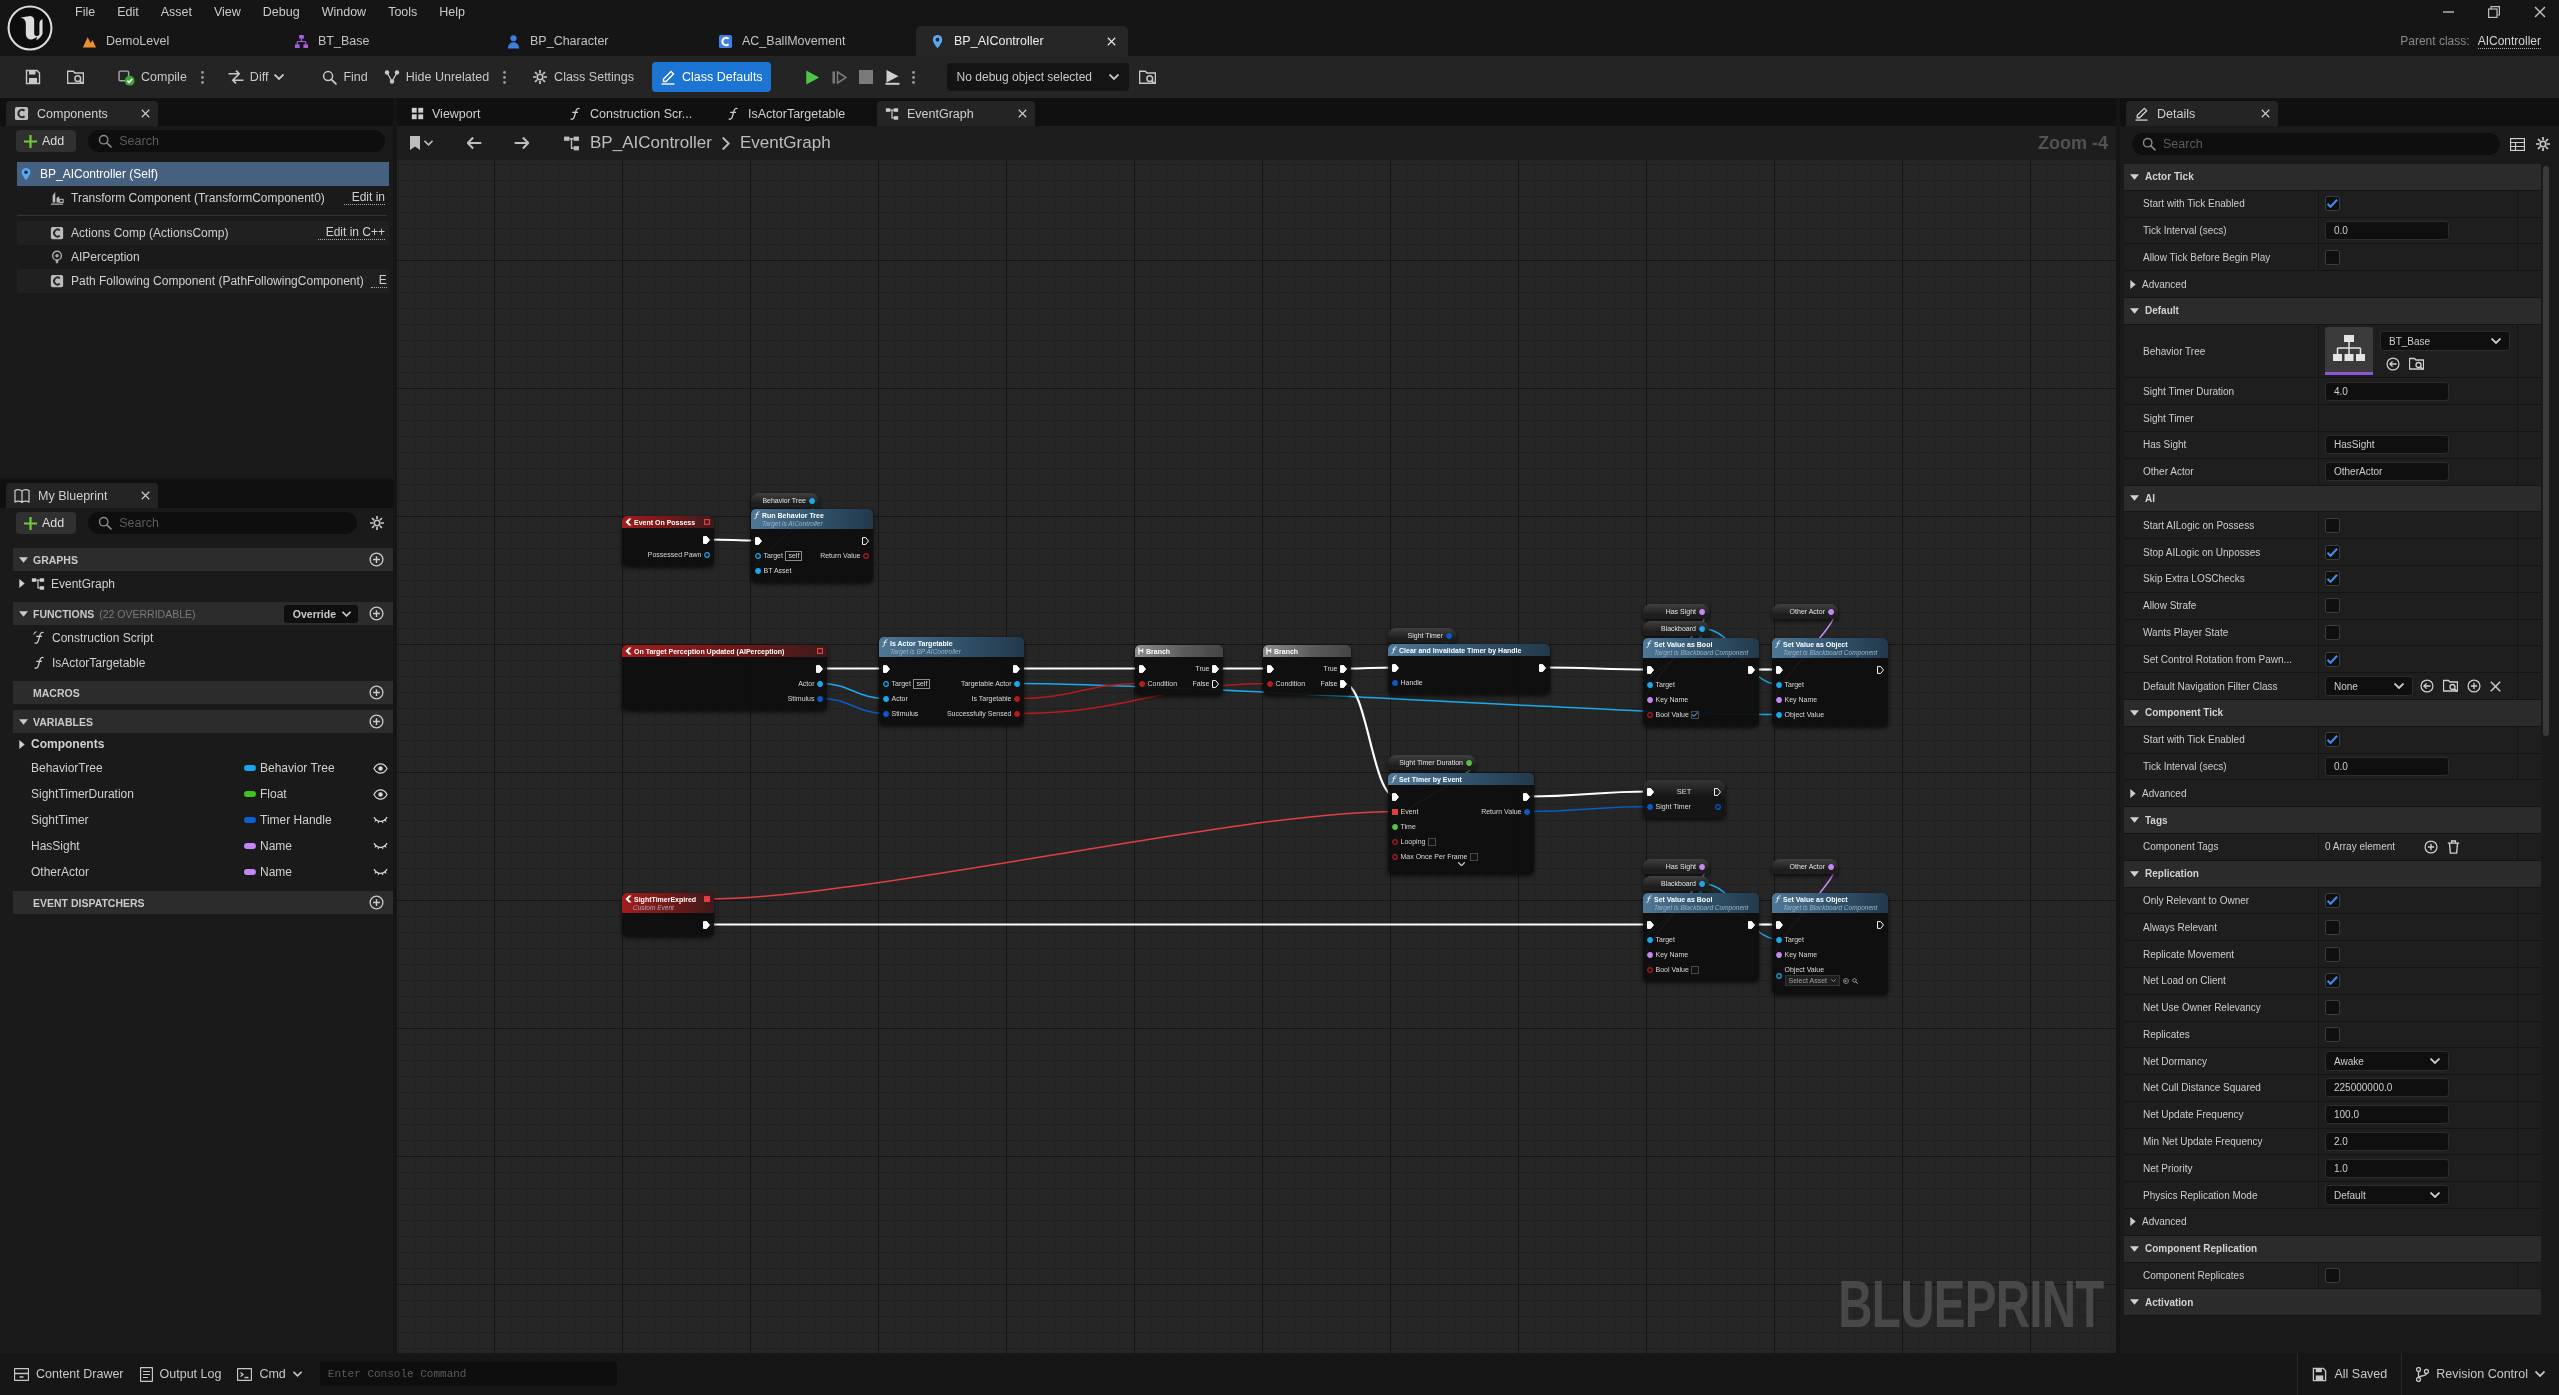  Describe the element at coordinates (892, 77) in the screenshot. I see `play-bar-icon` at that location.